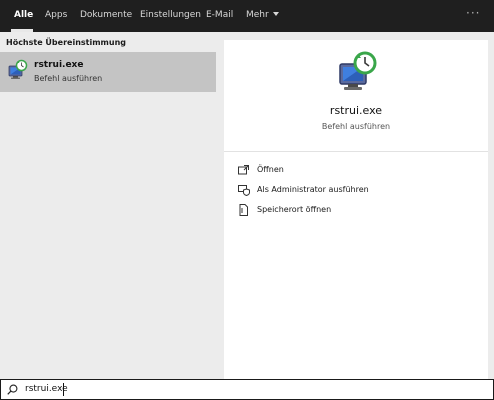  Describe the element at coordinates (270, 169) in the screenshot. I see `open-label: Öffnen` at that location.